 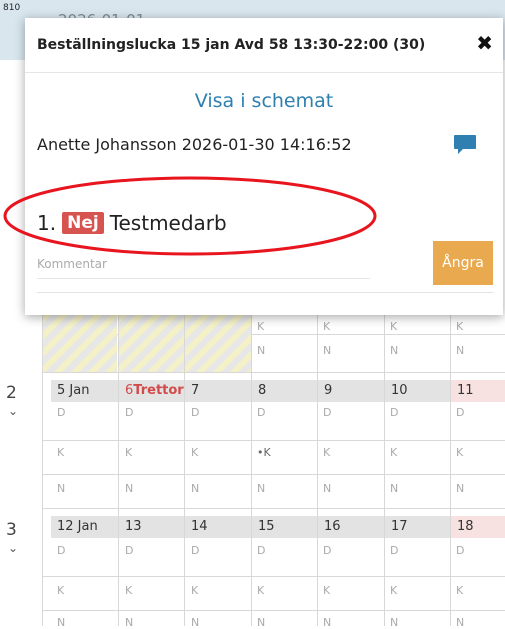 What do you see at coordinates (351, 527) in the screenshot?
I see `day-header: 16` at bounding box center [351, 527].